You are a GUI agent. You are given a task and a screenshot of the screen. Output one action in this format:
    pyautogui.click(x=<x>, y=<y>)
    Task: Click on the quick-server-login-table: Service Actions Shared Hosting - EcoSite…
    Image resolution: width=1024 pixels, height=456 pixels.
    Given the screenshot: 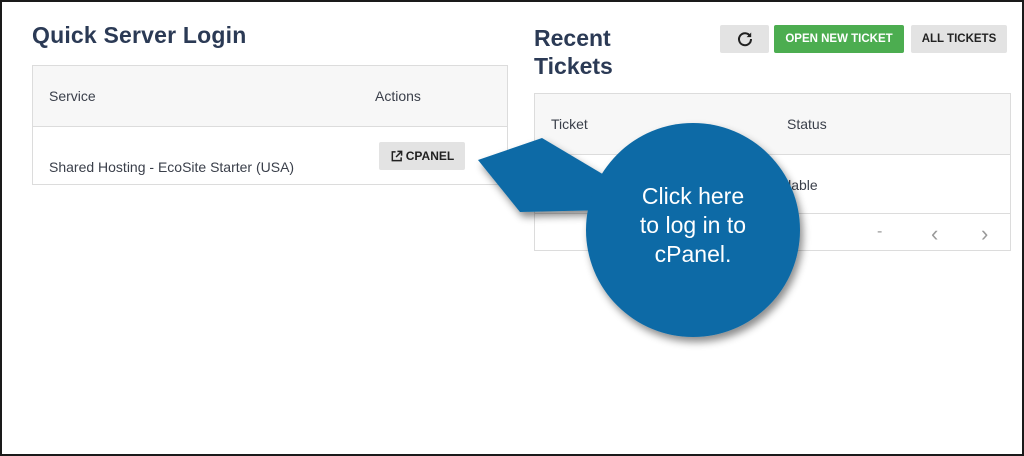 What is the action you would take?
    pyautogui.click(x=270, y=125)
    